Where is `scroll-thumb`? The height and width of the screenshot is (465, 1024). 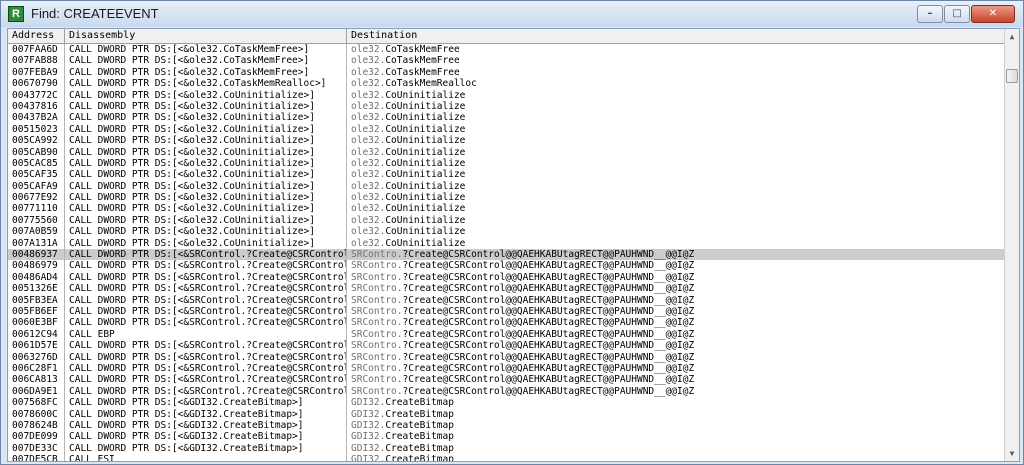
scroll-thumb is located at coordinates (1012, 76).